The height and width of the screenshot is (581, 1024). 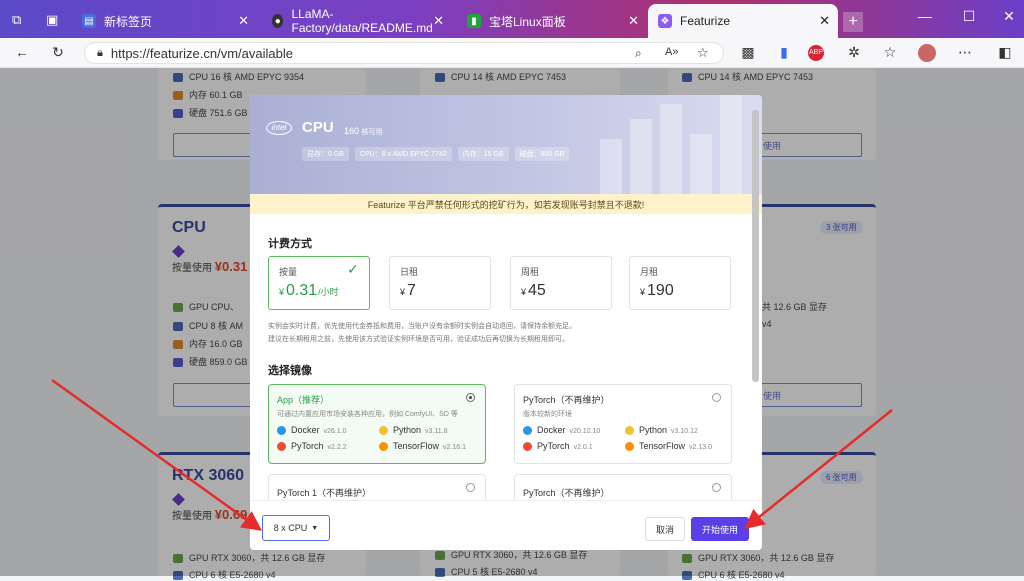 What do you see at coordinates (290, 371) in the screenshot?
I see `image-title: 选择镜像` at bounding box center [290, 371].